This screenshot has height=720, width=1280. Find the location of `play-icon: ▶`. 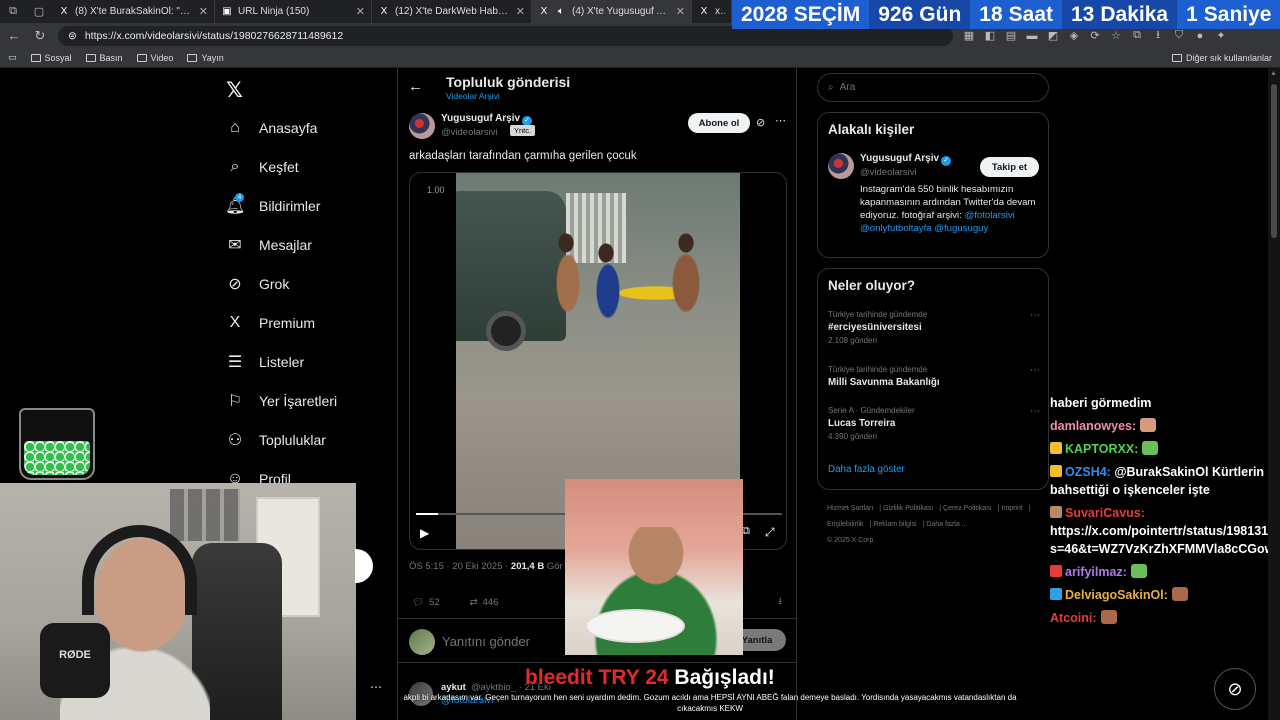

play-icon: ▶ is located at coordinates (424, 533).